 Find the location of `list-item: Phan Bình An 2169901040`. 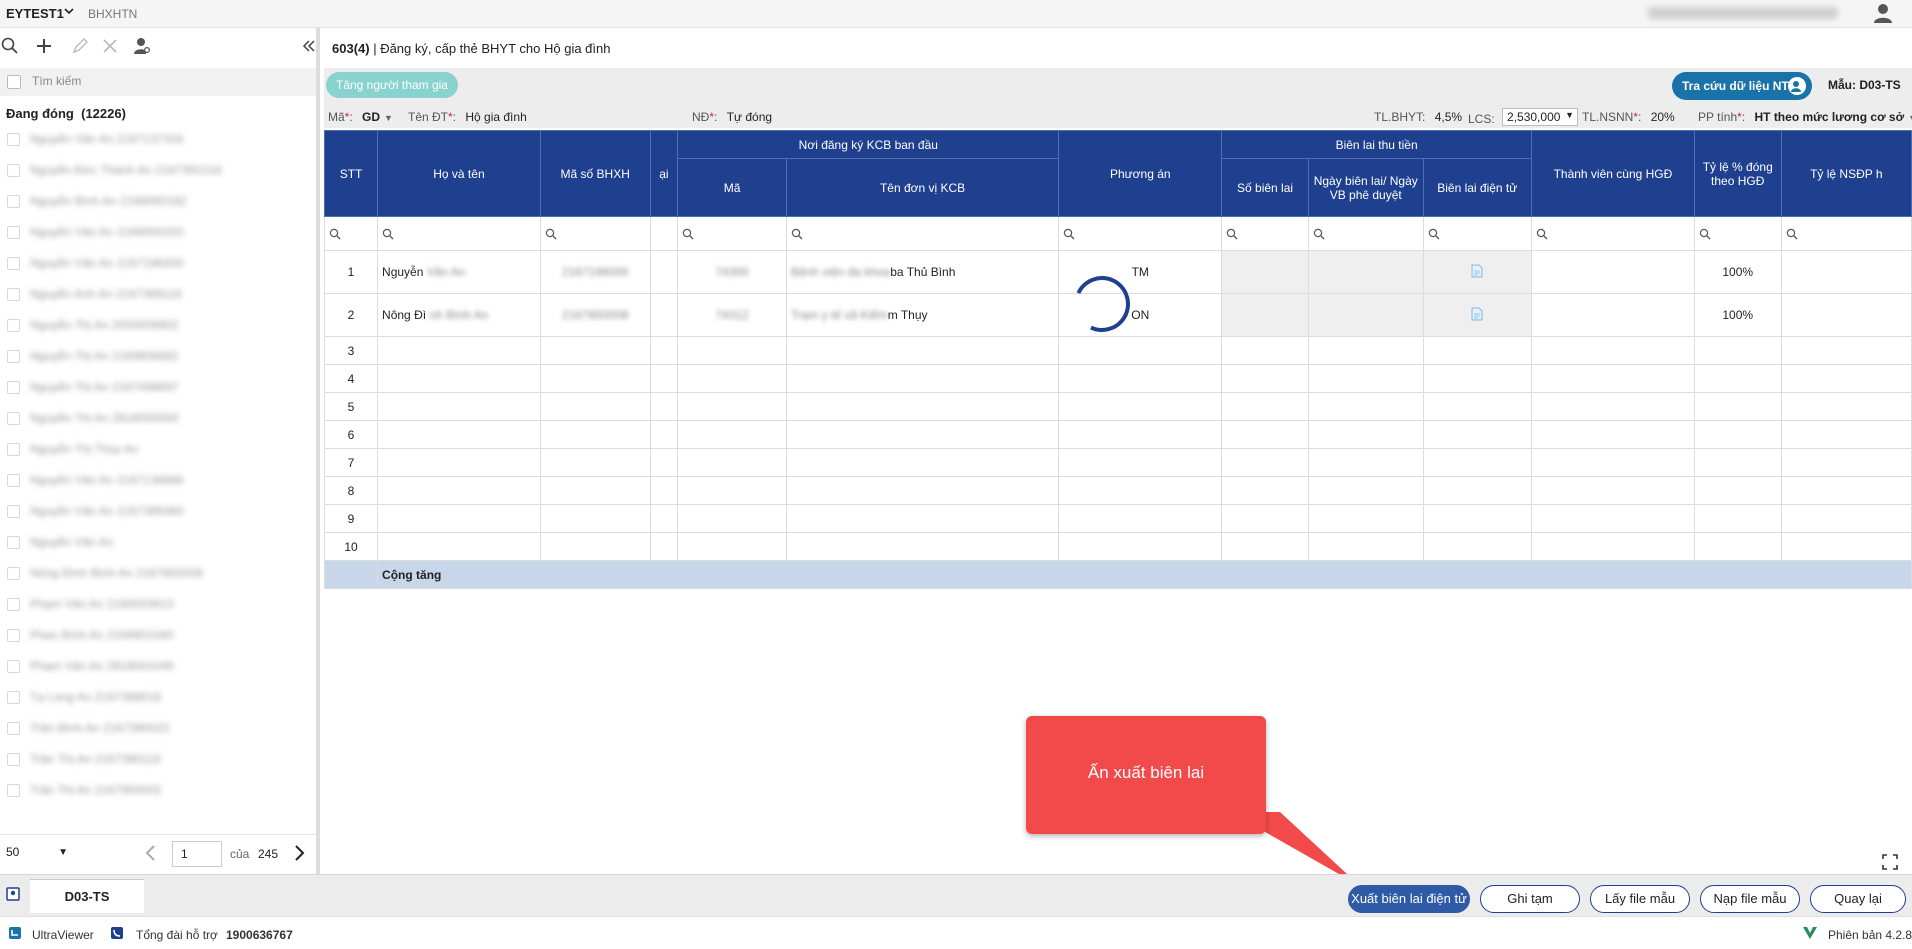

list-item: Phan Bình An 2169901040 is located at coordinates (158, 635).